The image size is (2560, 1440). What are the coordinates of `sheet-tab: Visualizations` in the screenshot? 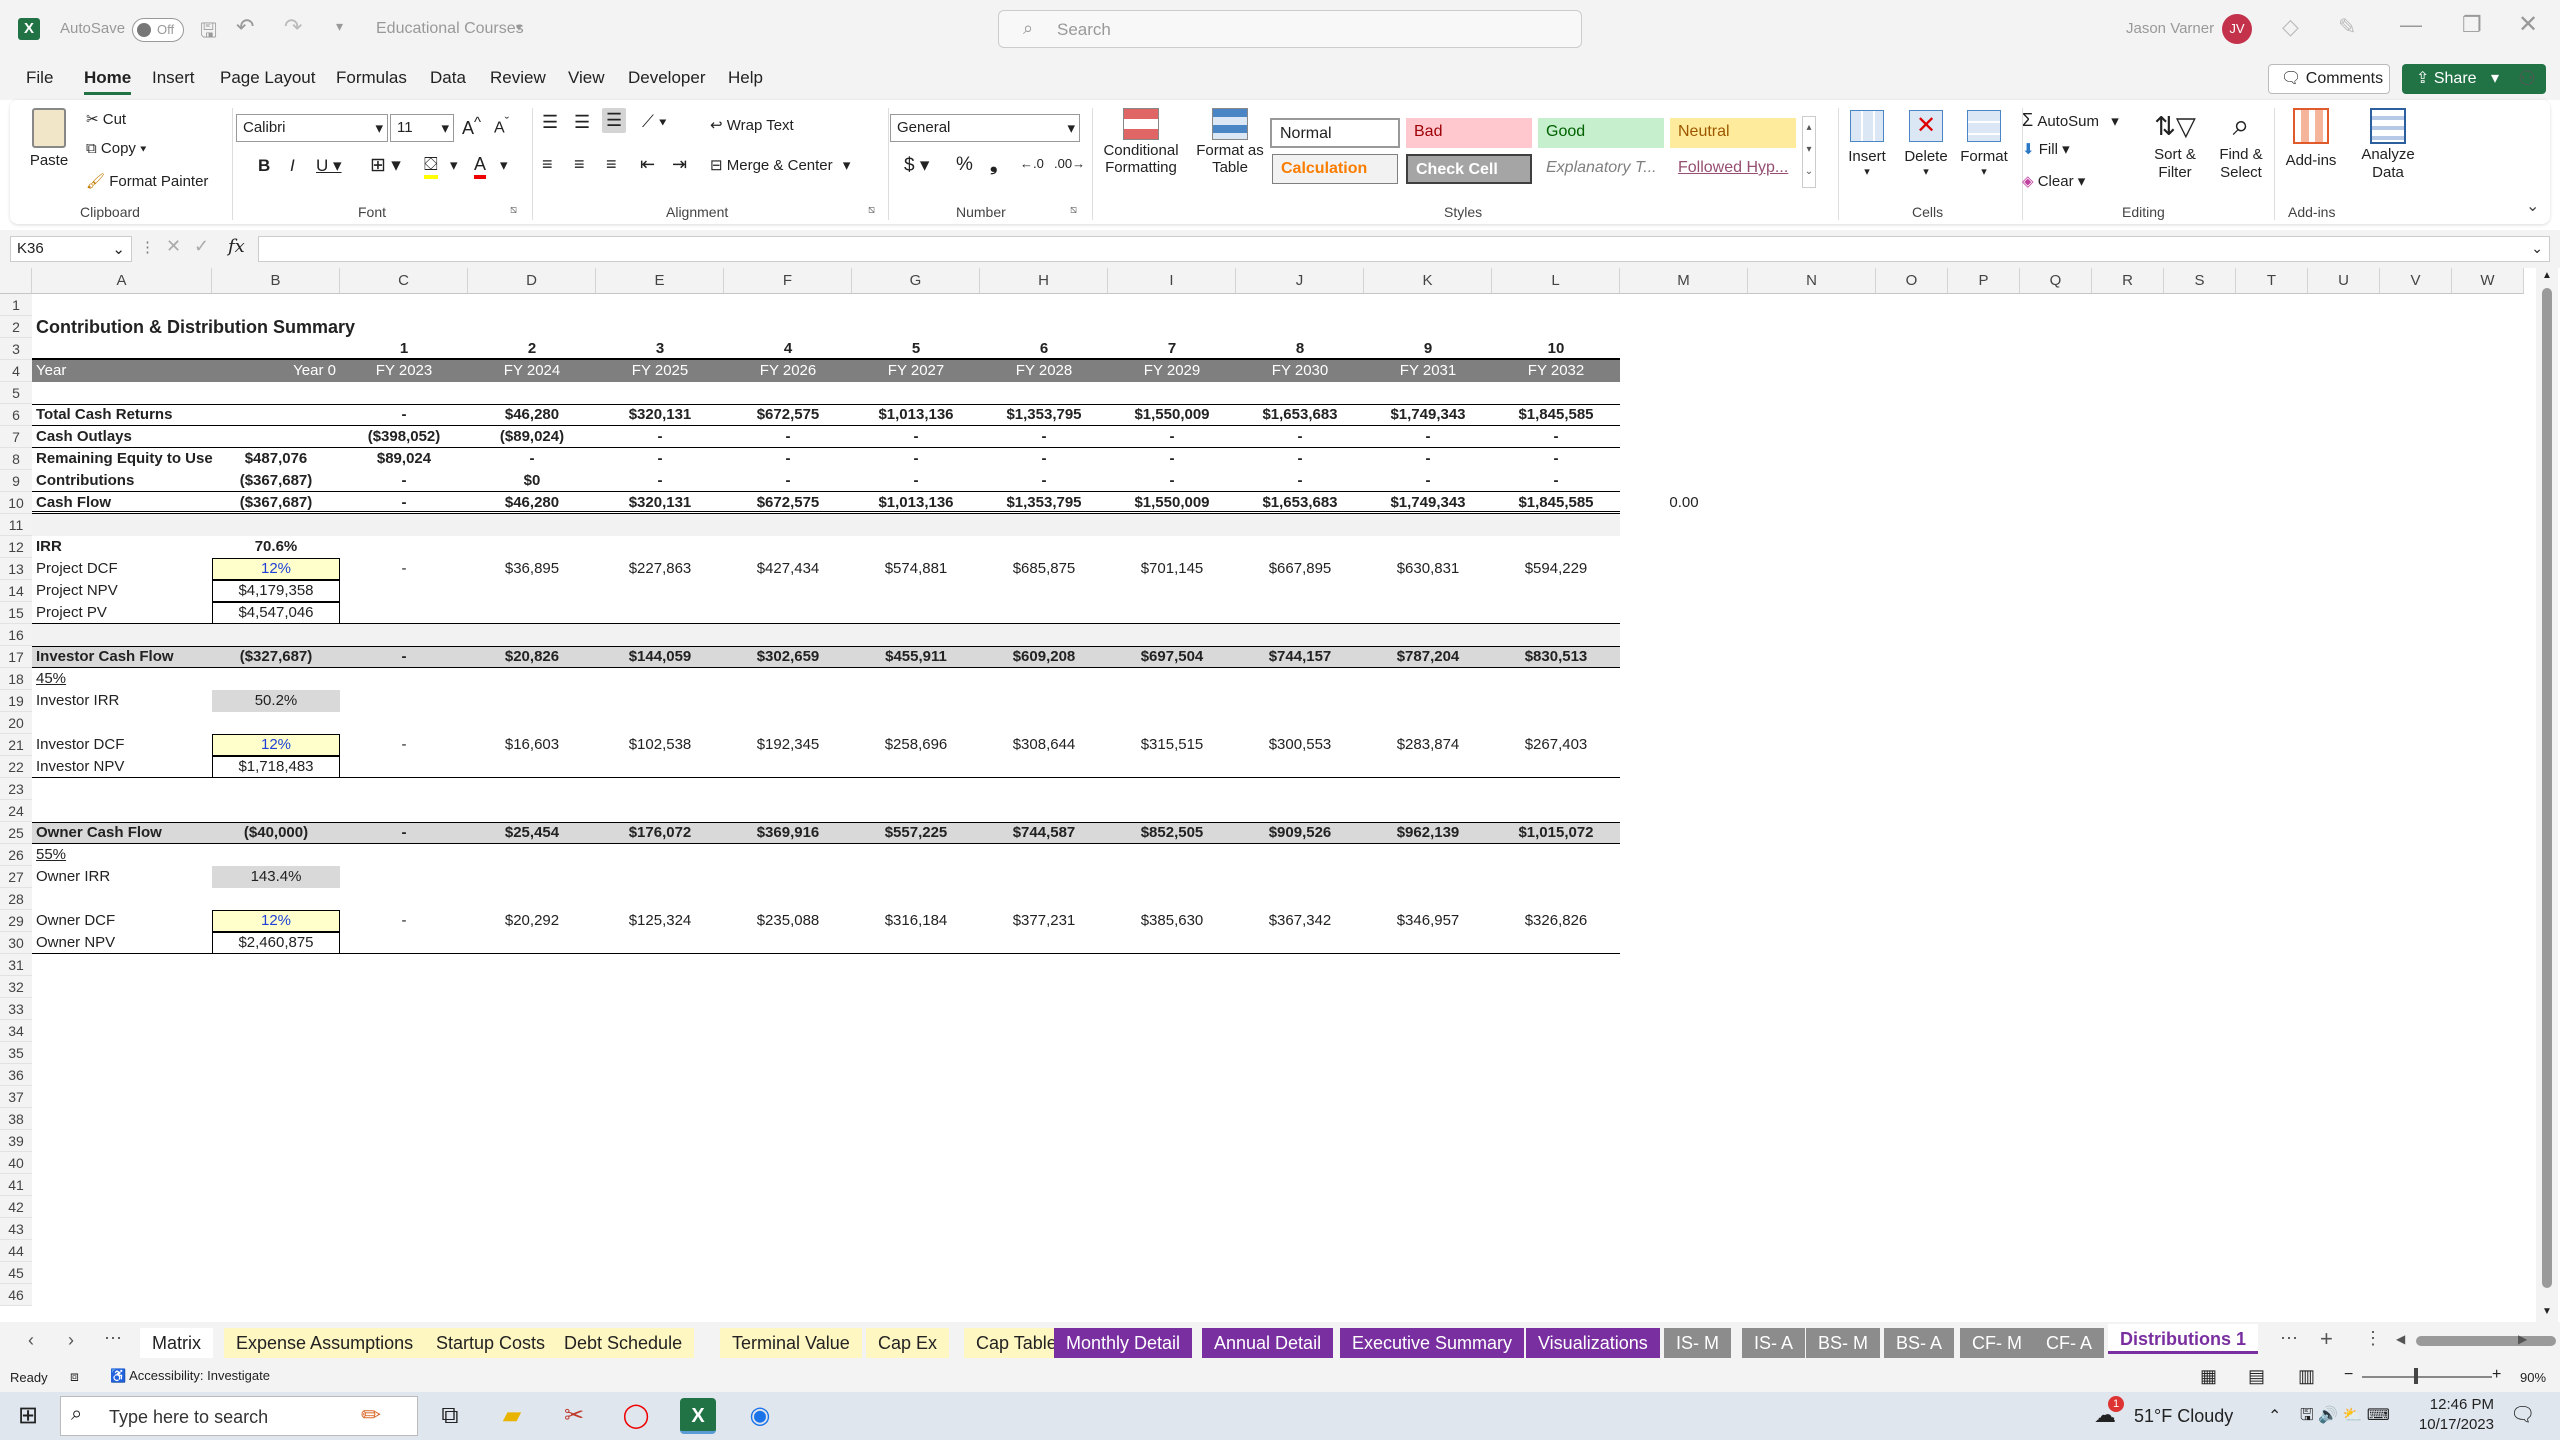 It's located at (1593, 1343).